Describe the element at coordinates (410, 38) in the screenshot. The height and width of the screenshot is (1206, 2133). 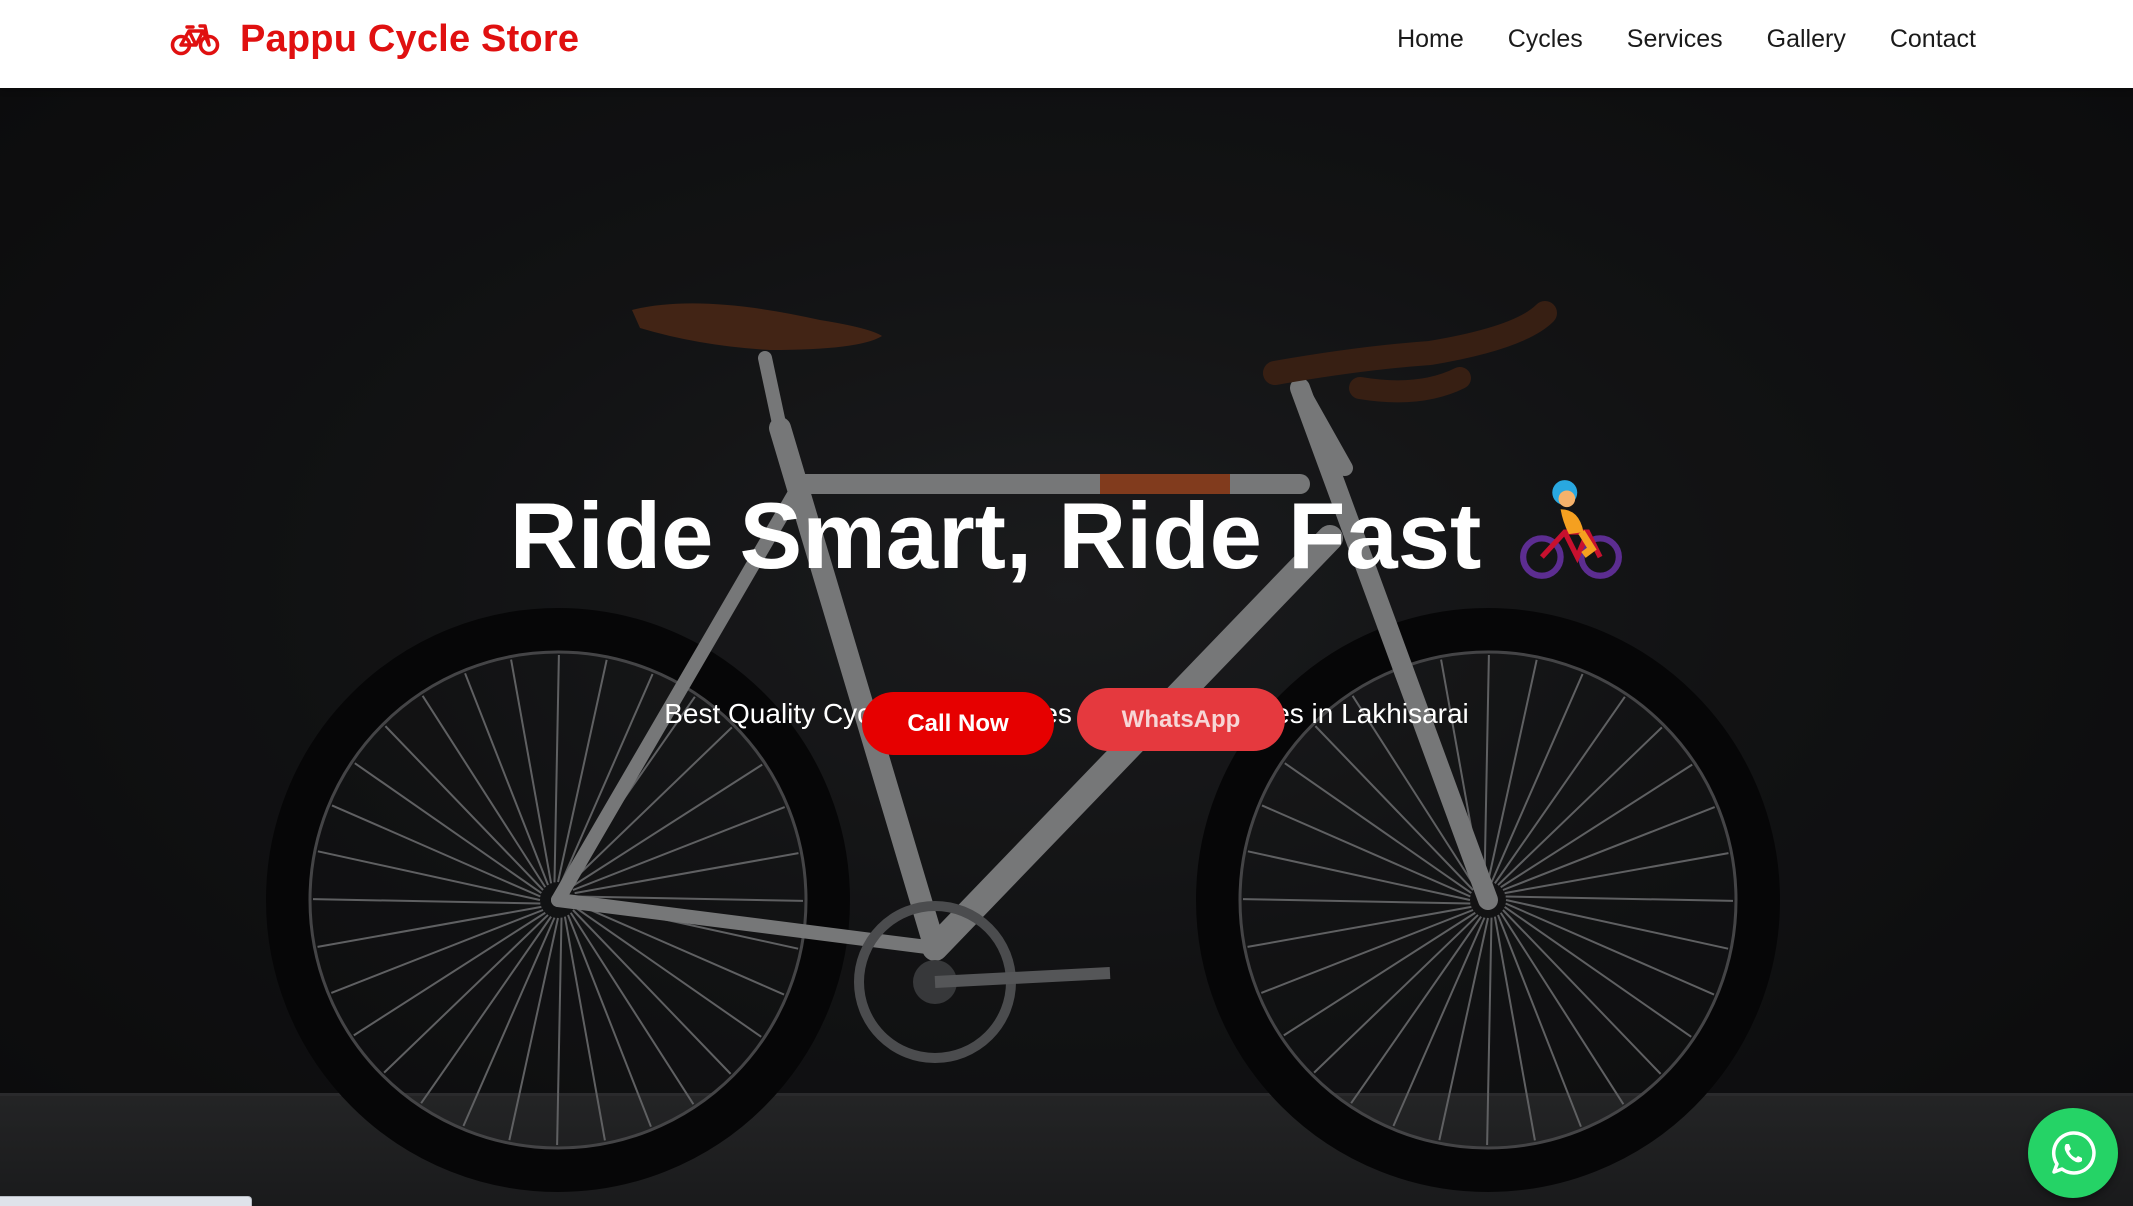
I see `brand-name: Pappu Cycle Store` at that location.